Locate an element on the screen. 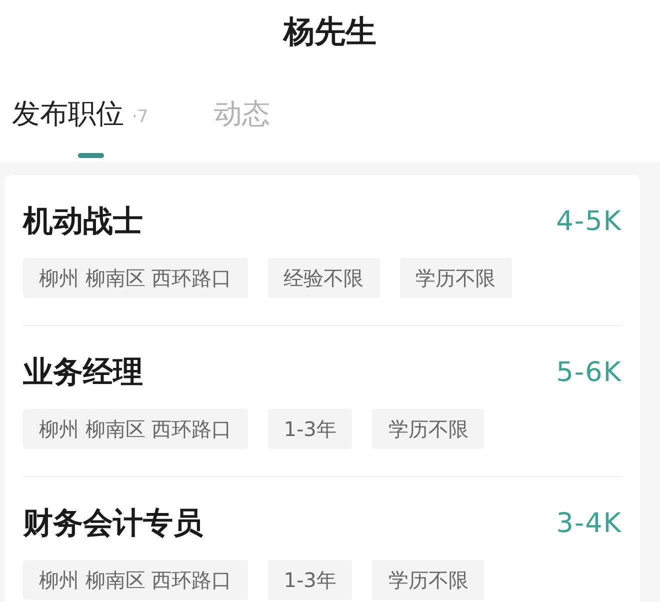  tab: 发布职位 ·7 is located at coordinates (80, 99).